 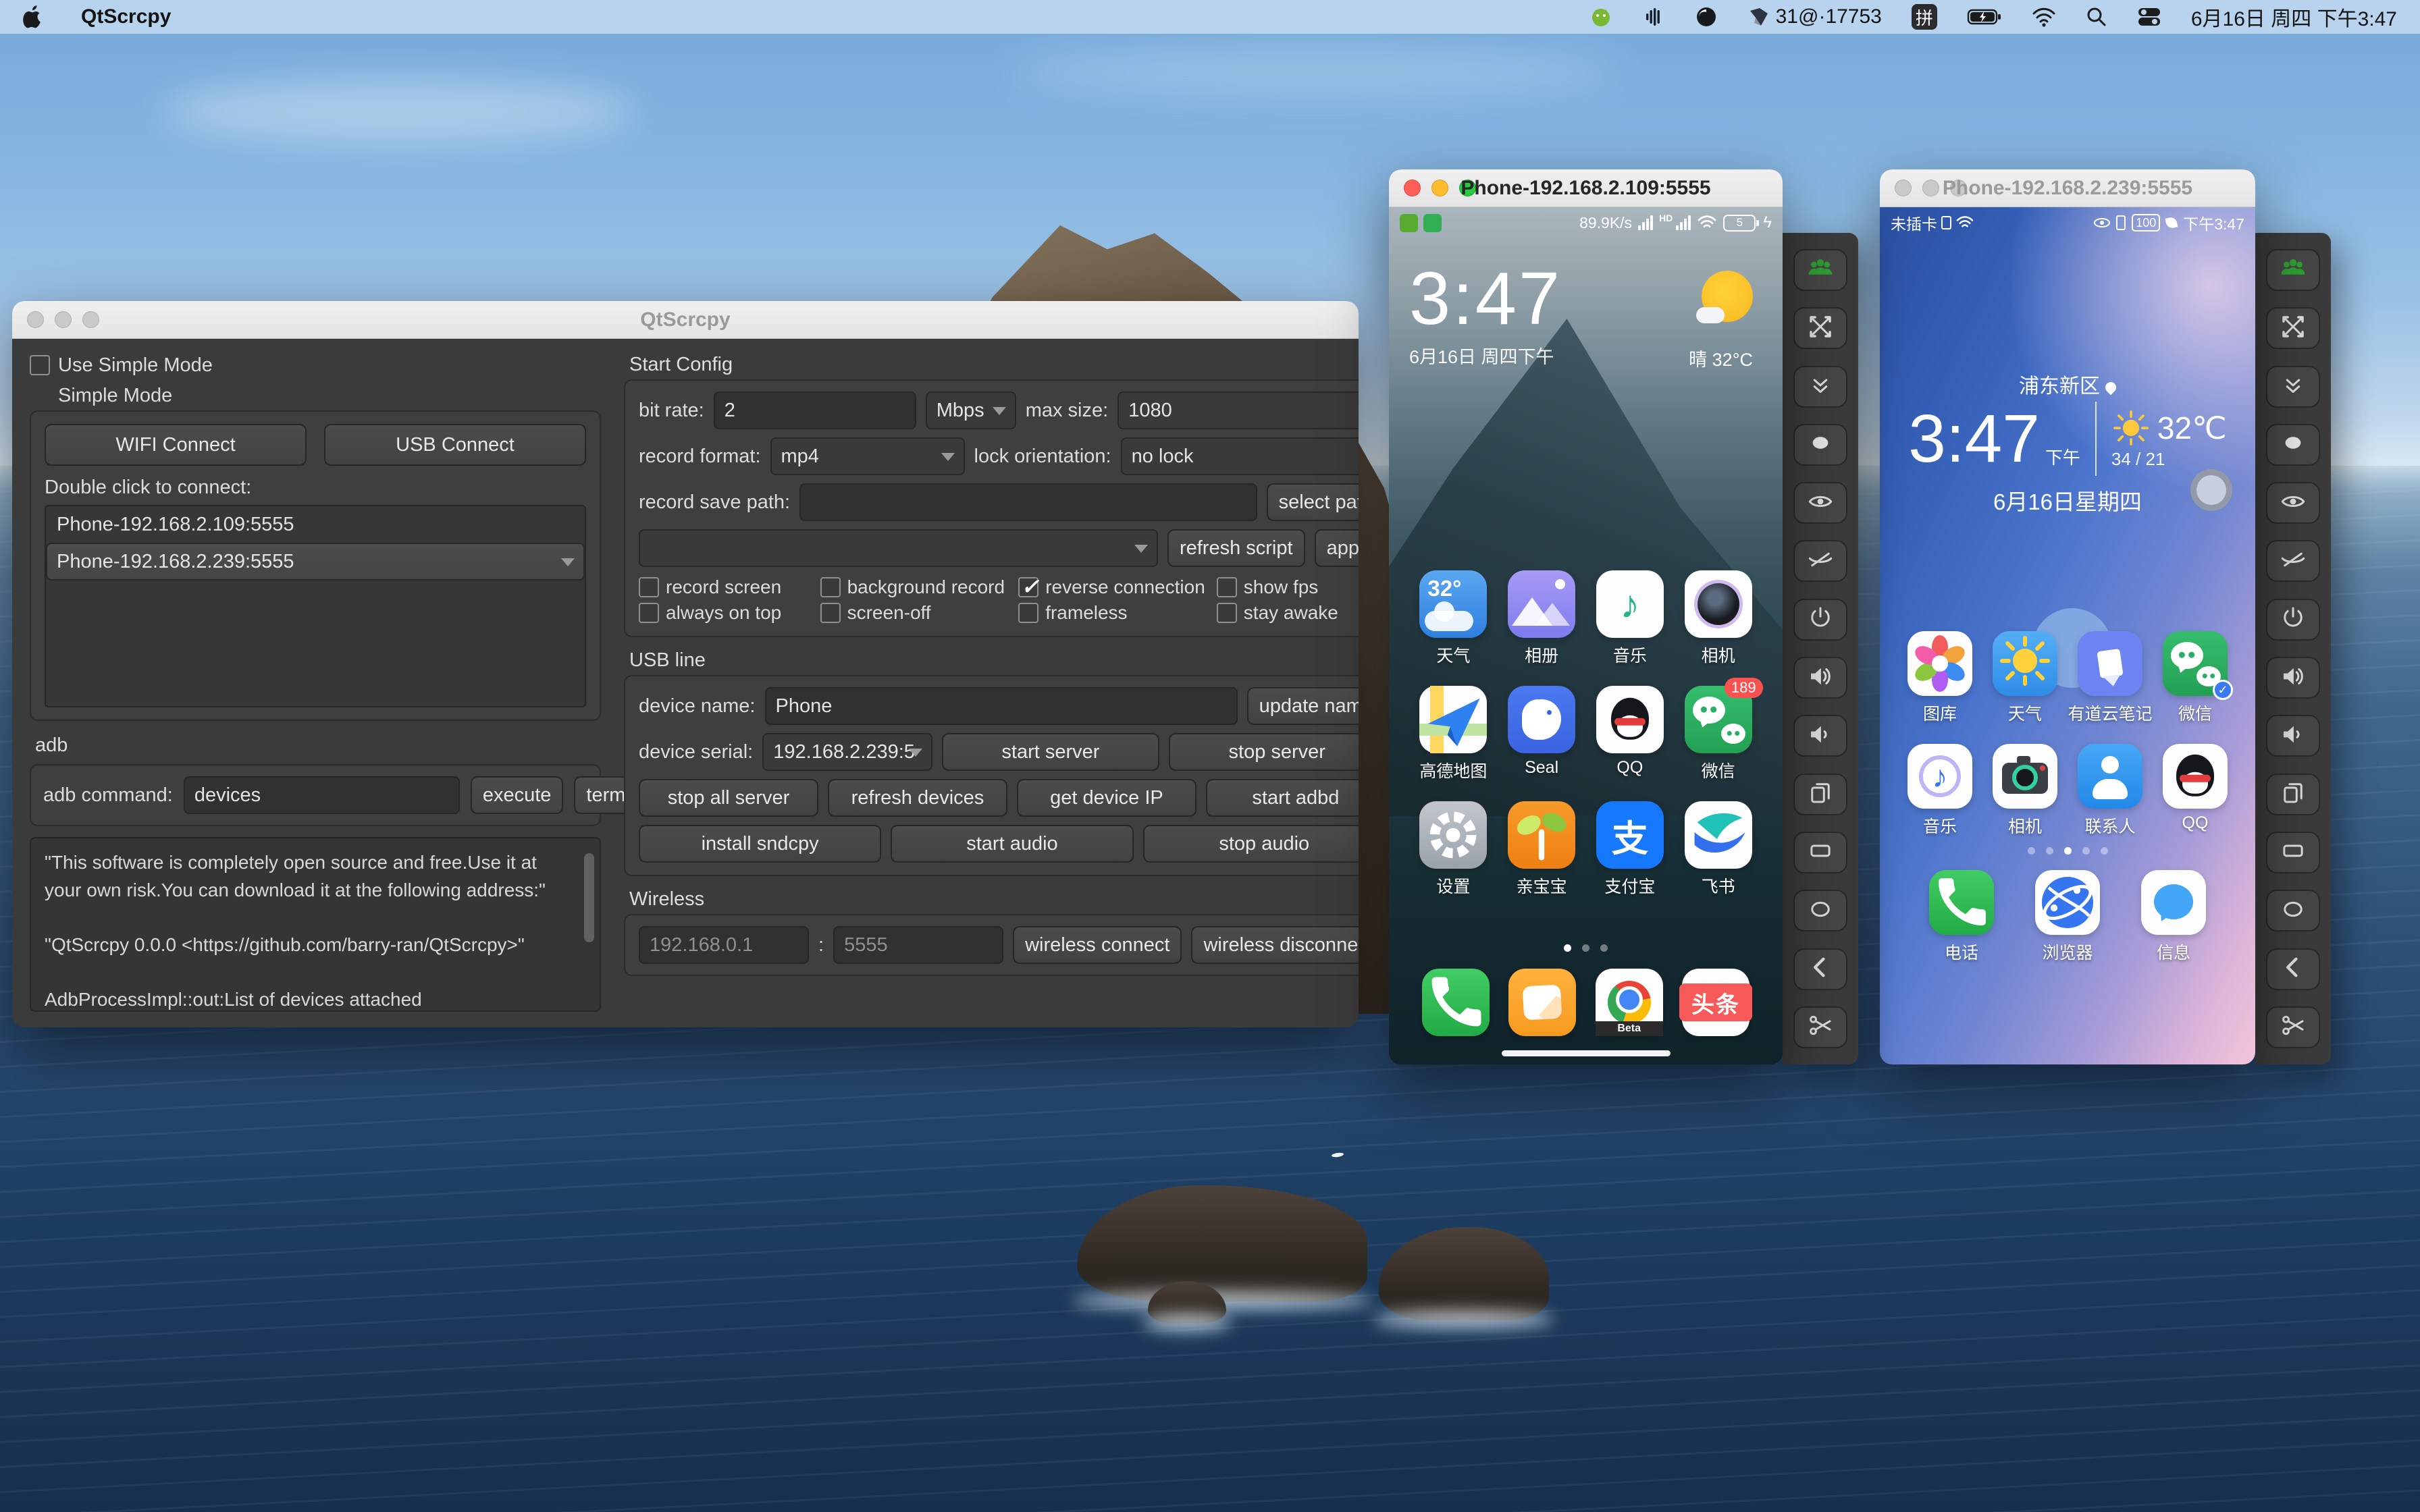 I want to click on log-scrollbar-thumb, so click(x=589, y=897).